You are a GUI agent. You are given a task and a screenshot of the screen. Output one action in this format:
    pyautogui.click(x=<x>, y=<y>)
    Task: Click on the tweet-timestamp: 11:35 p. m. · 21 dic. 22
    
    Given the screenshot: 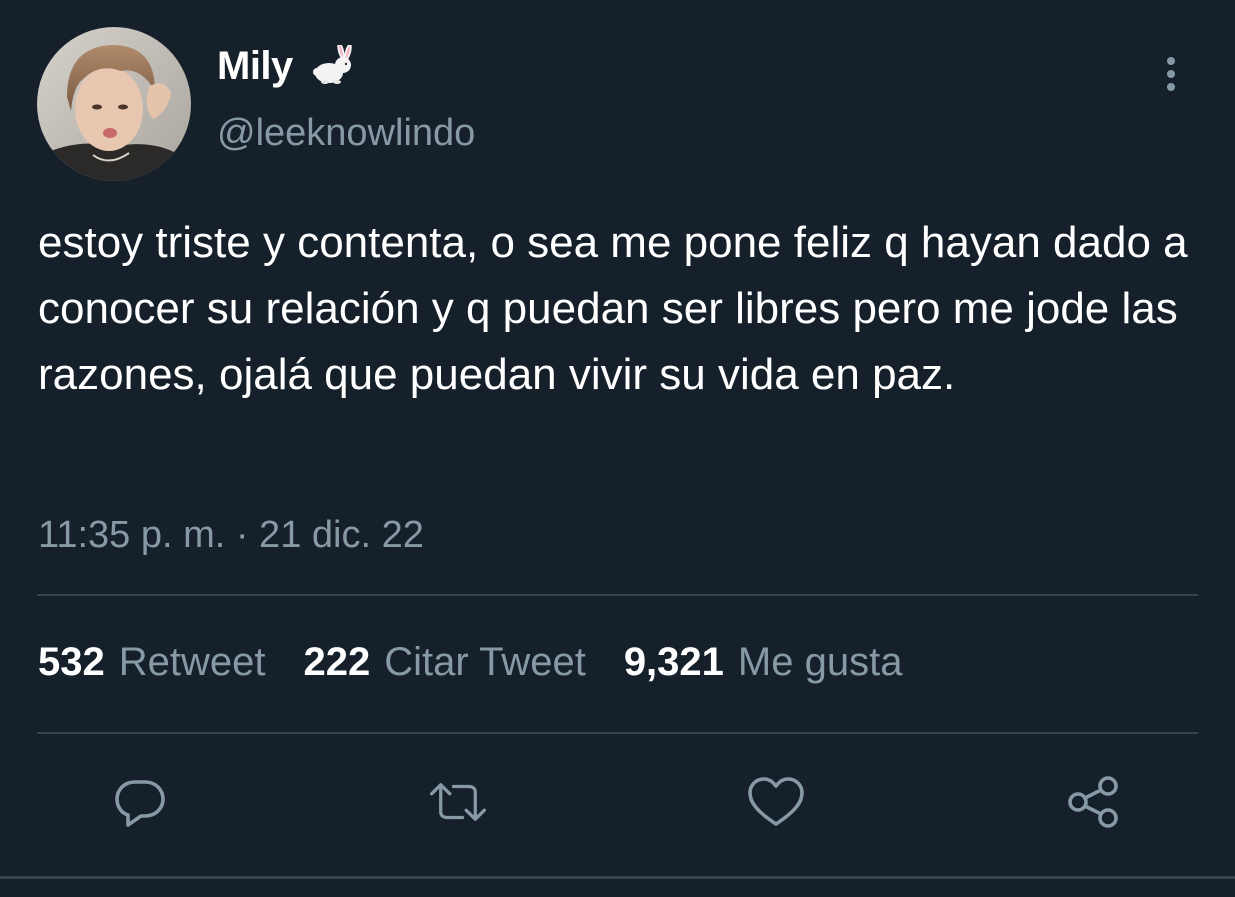 What is the action you would take?
    pyautogui.click(x=231, y=535)
    